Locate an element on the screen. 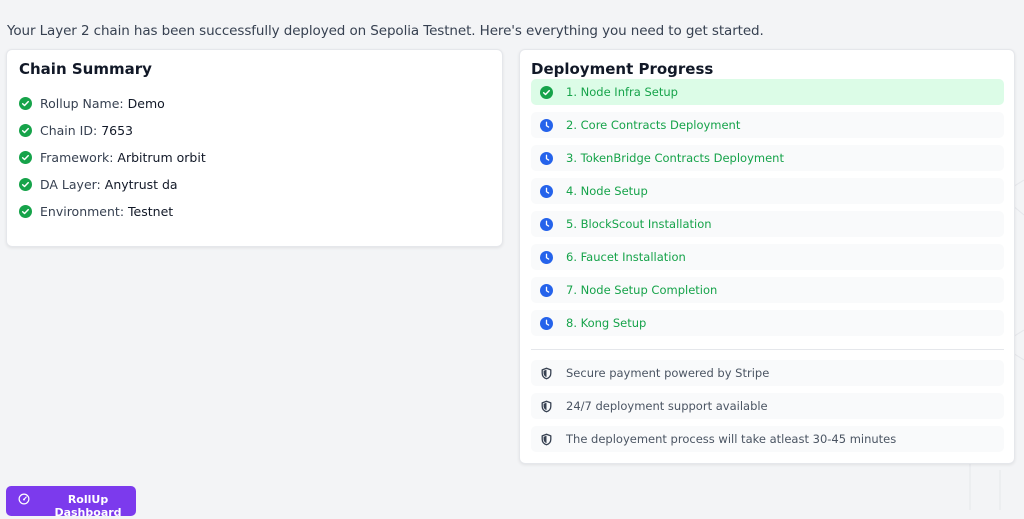 This screenshot has height=519, width=1024. summary-item-value: Arbitrum orbit is located at coordinates (161, 157).